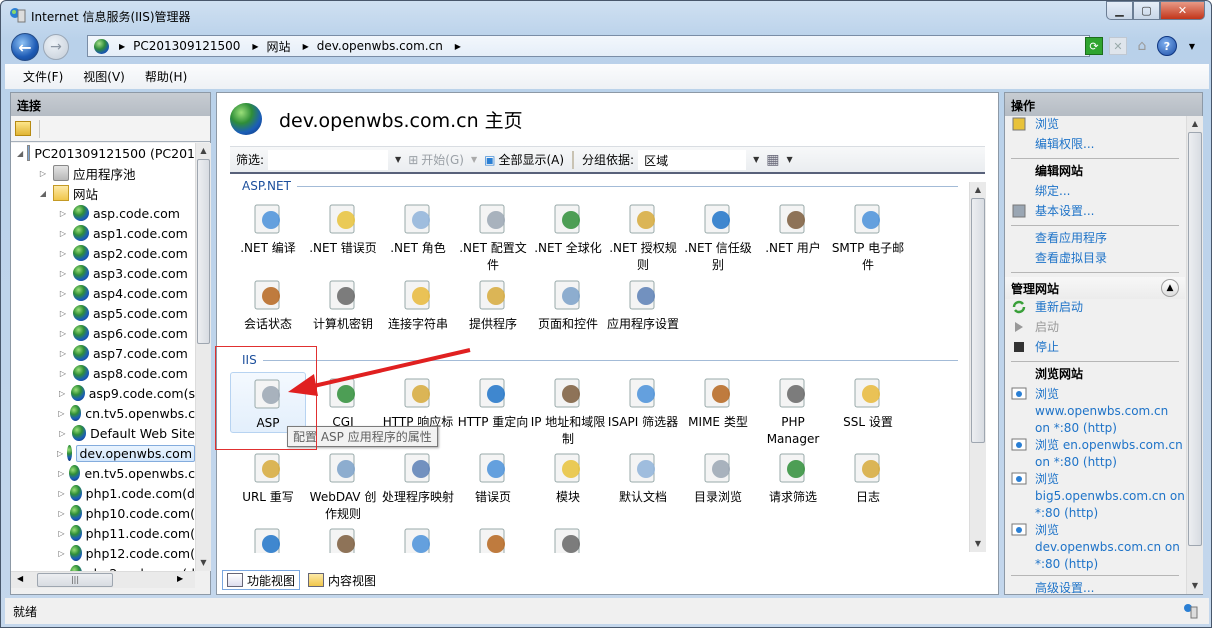  What do you see at coordinates (203, 357) in the screenshot?
I see `tree-vertical-scrollbar: ▲ ▼` at bounding box center [203, 357].